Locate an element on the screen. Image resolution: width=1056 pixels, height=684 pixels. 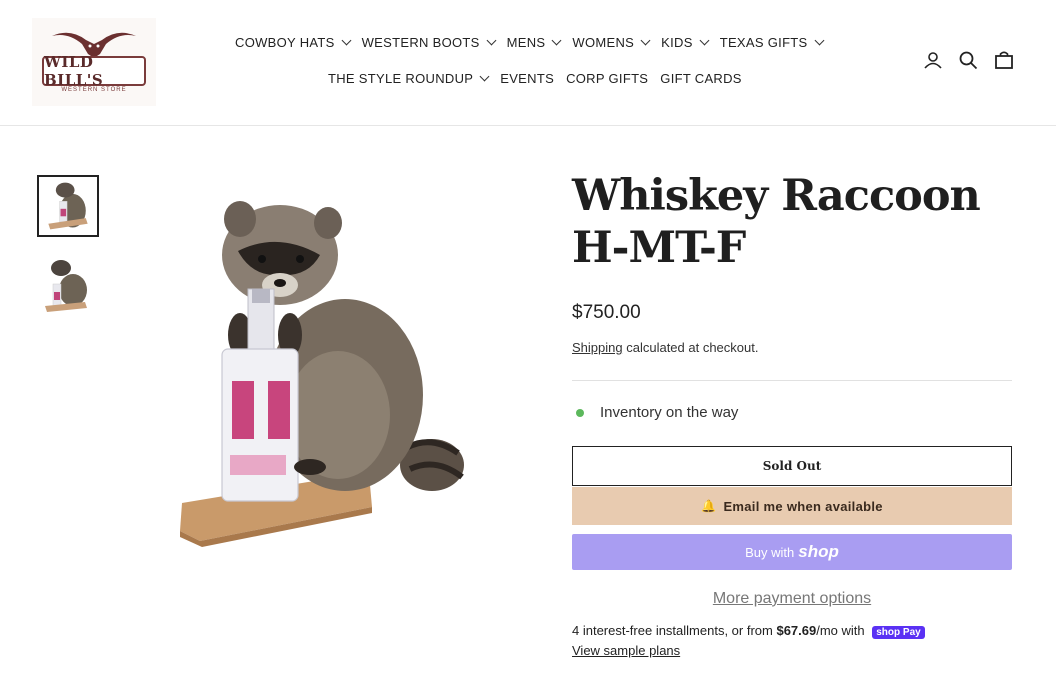
nav-label: KIDS is located at coordinates (677, 42).